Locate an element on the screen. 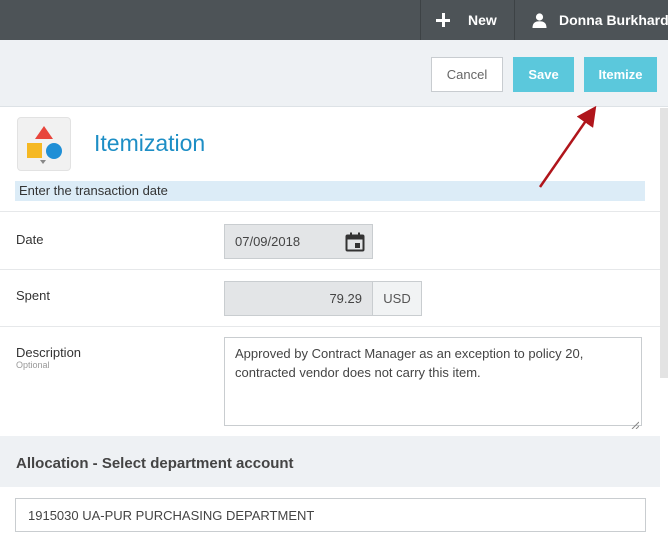 The width and height of the screenshot is (668, 559). plus-icon is located at coordinates (443, 20).